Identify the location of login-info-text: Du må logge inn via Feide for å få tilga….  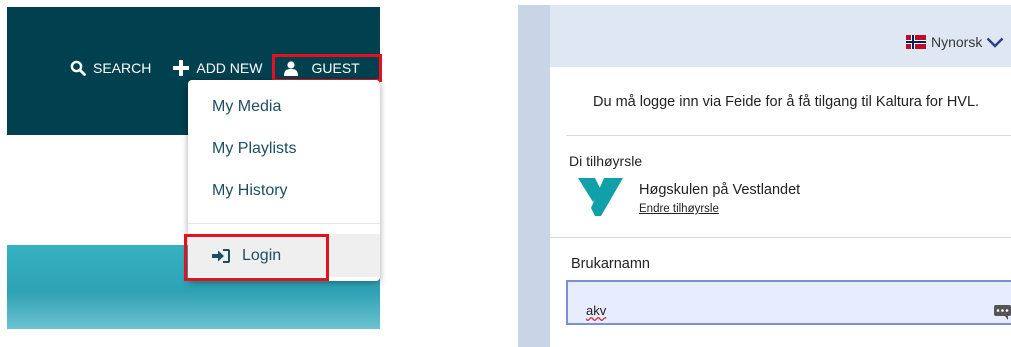
(786, 102).